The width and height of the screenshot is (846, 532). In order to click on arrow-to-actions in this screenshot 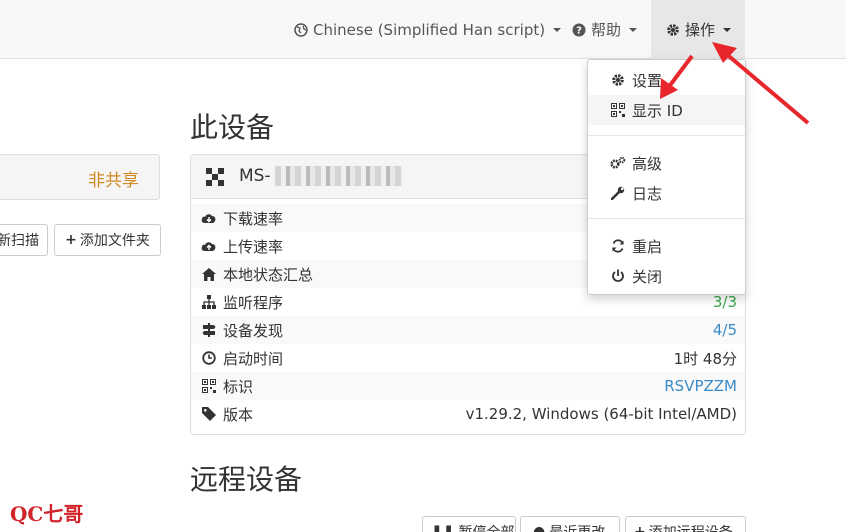, I will do `click(761, 83)`.